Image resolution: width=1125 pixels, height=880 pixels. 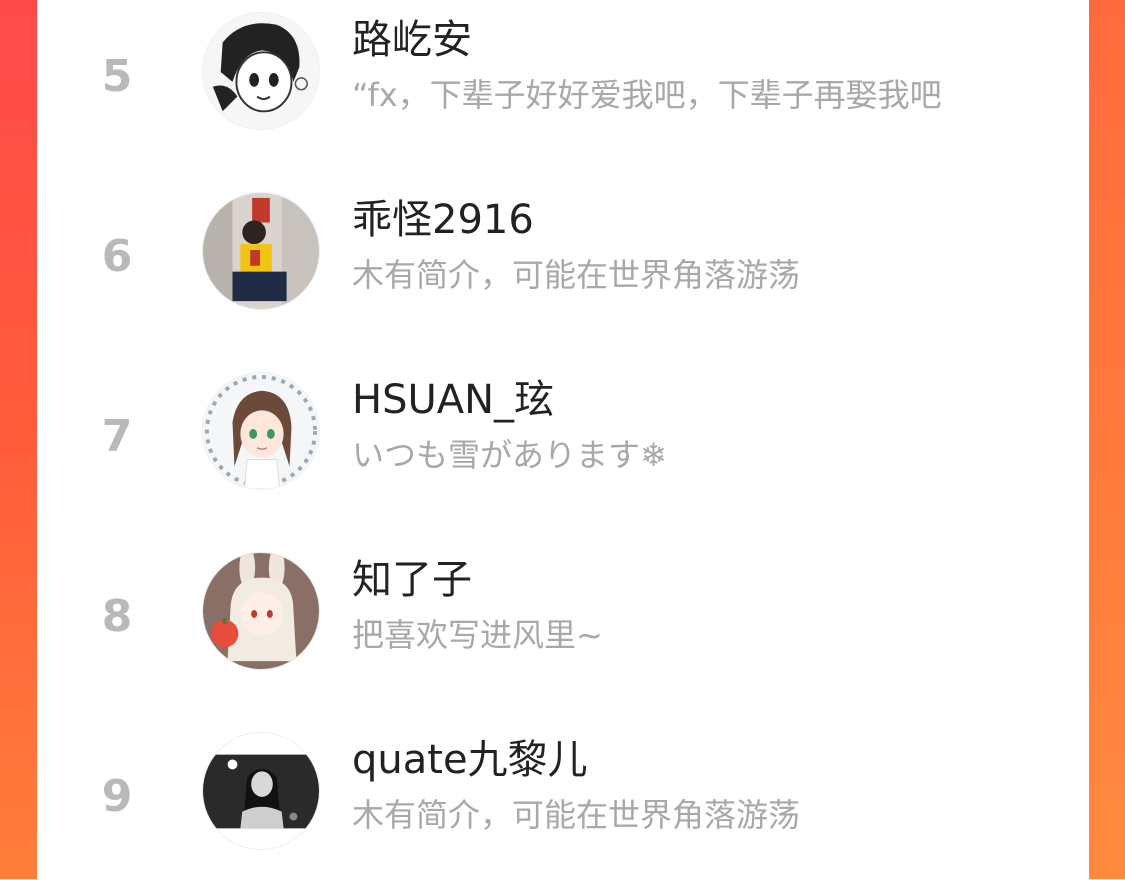 I want to click on background-right-edge, so click(x=1105, y=439).